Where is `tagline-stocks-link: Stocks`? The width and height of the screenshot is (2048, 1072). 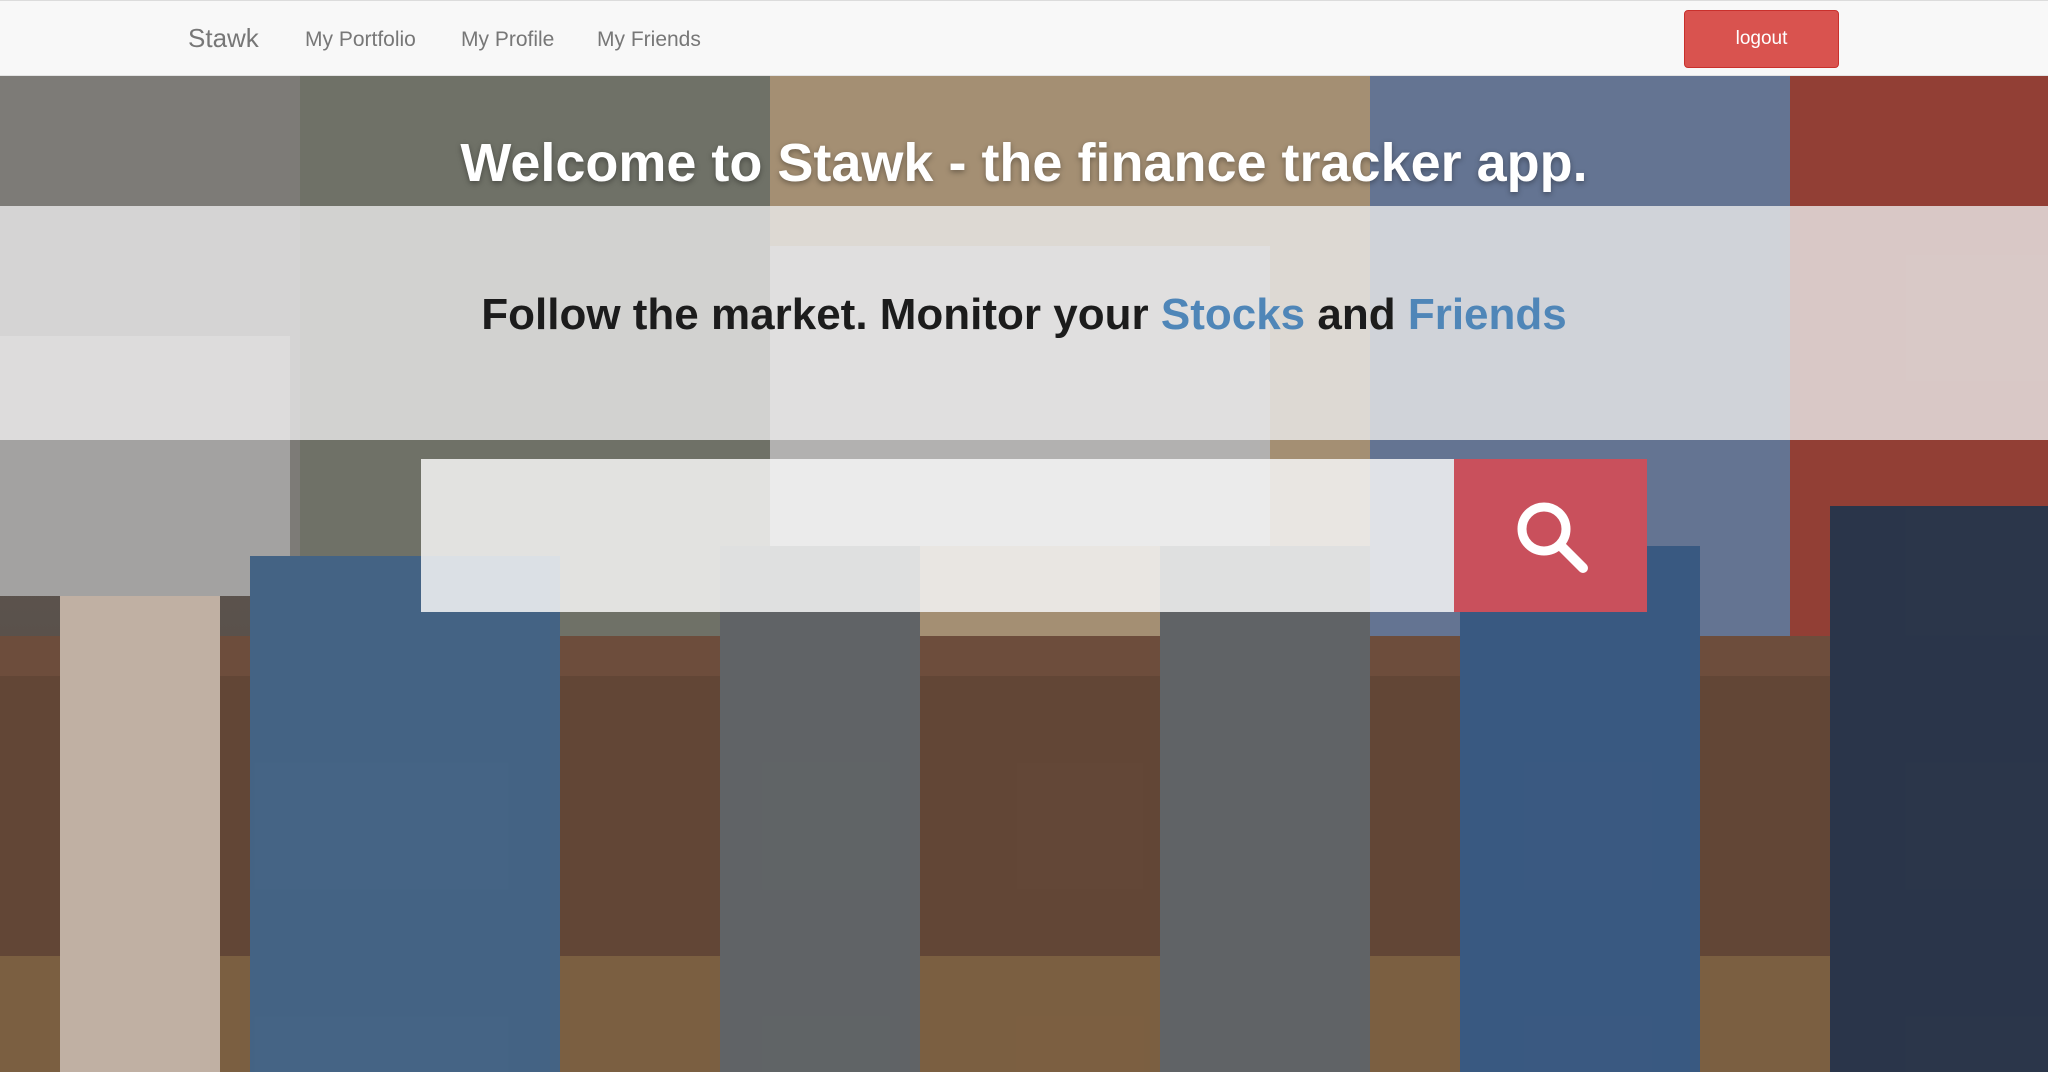 tagline-stocks-link: Stocks is located at coordinates (1233, 314).